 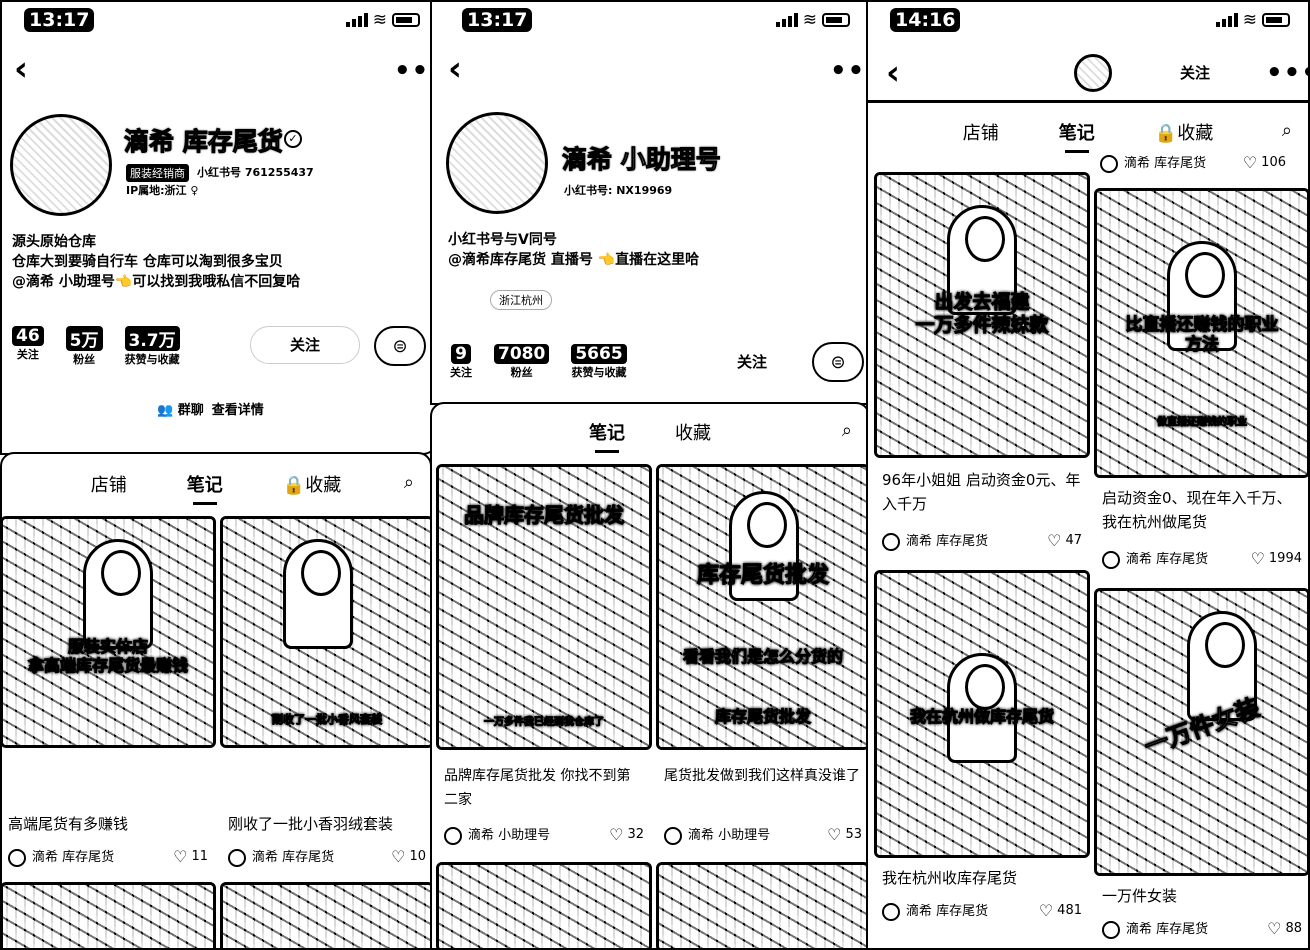 I want to click on like-count: ♡ 53, so click(x=844, y=834).